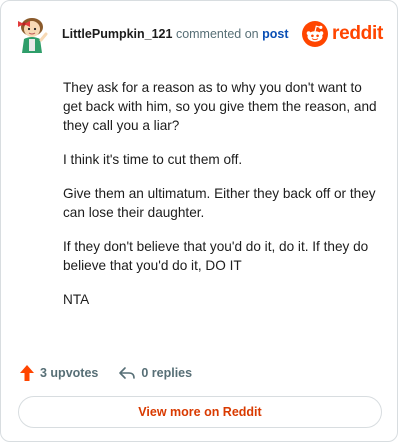 Image resolution: width=400 pixels, height=444 pixels. Describe the element at coordinates (115, 373) in the screenshot. I see `comment-stats: 3 upvotes 0 replies` at that location.